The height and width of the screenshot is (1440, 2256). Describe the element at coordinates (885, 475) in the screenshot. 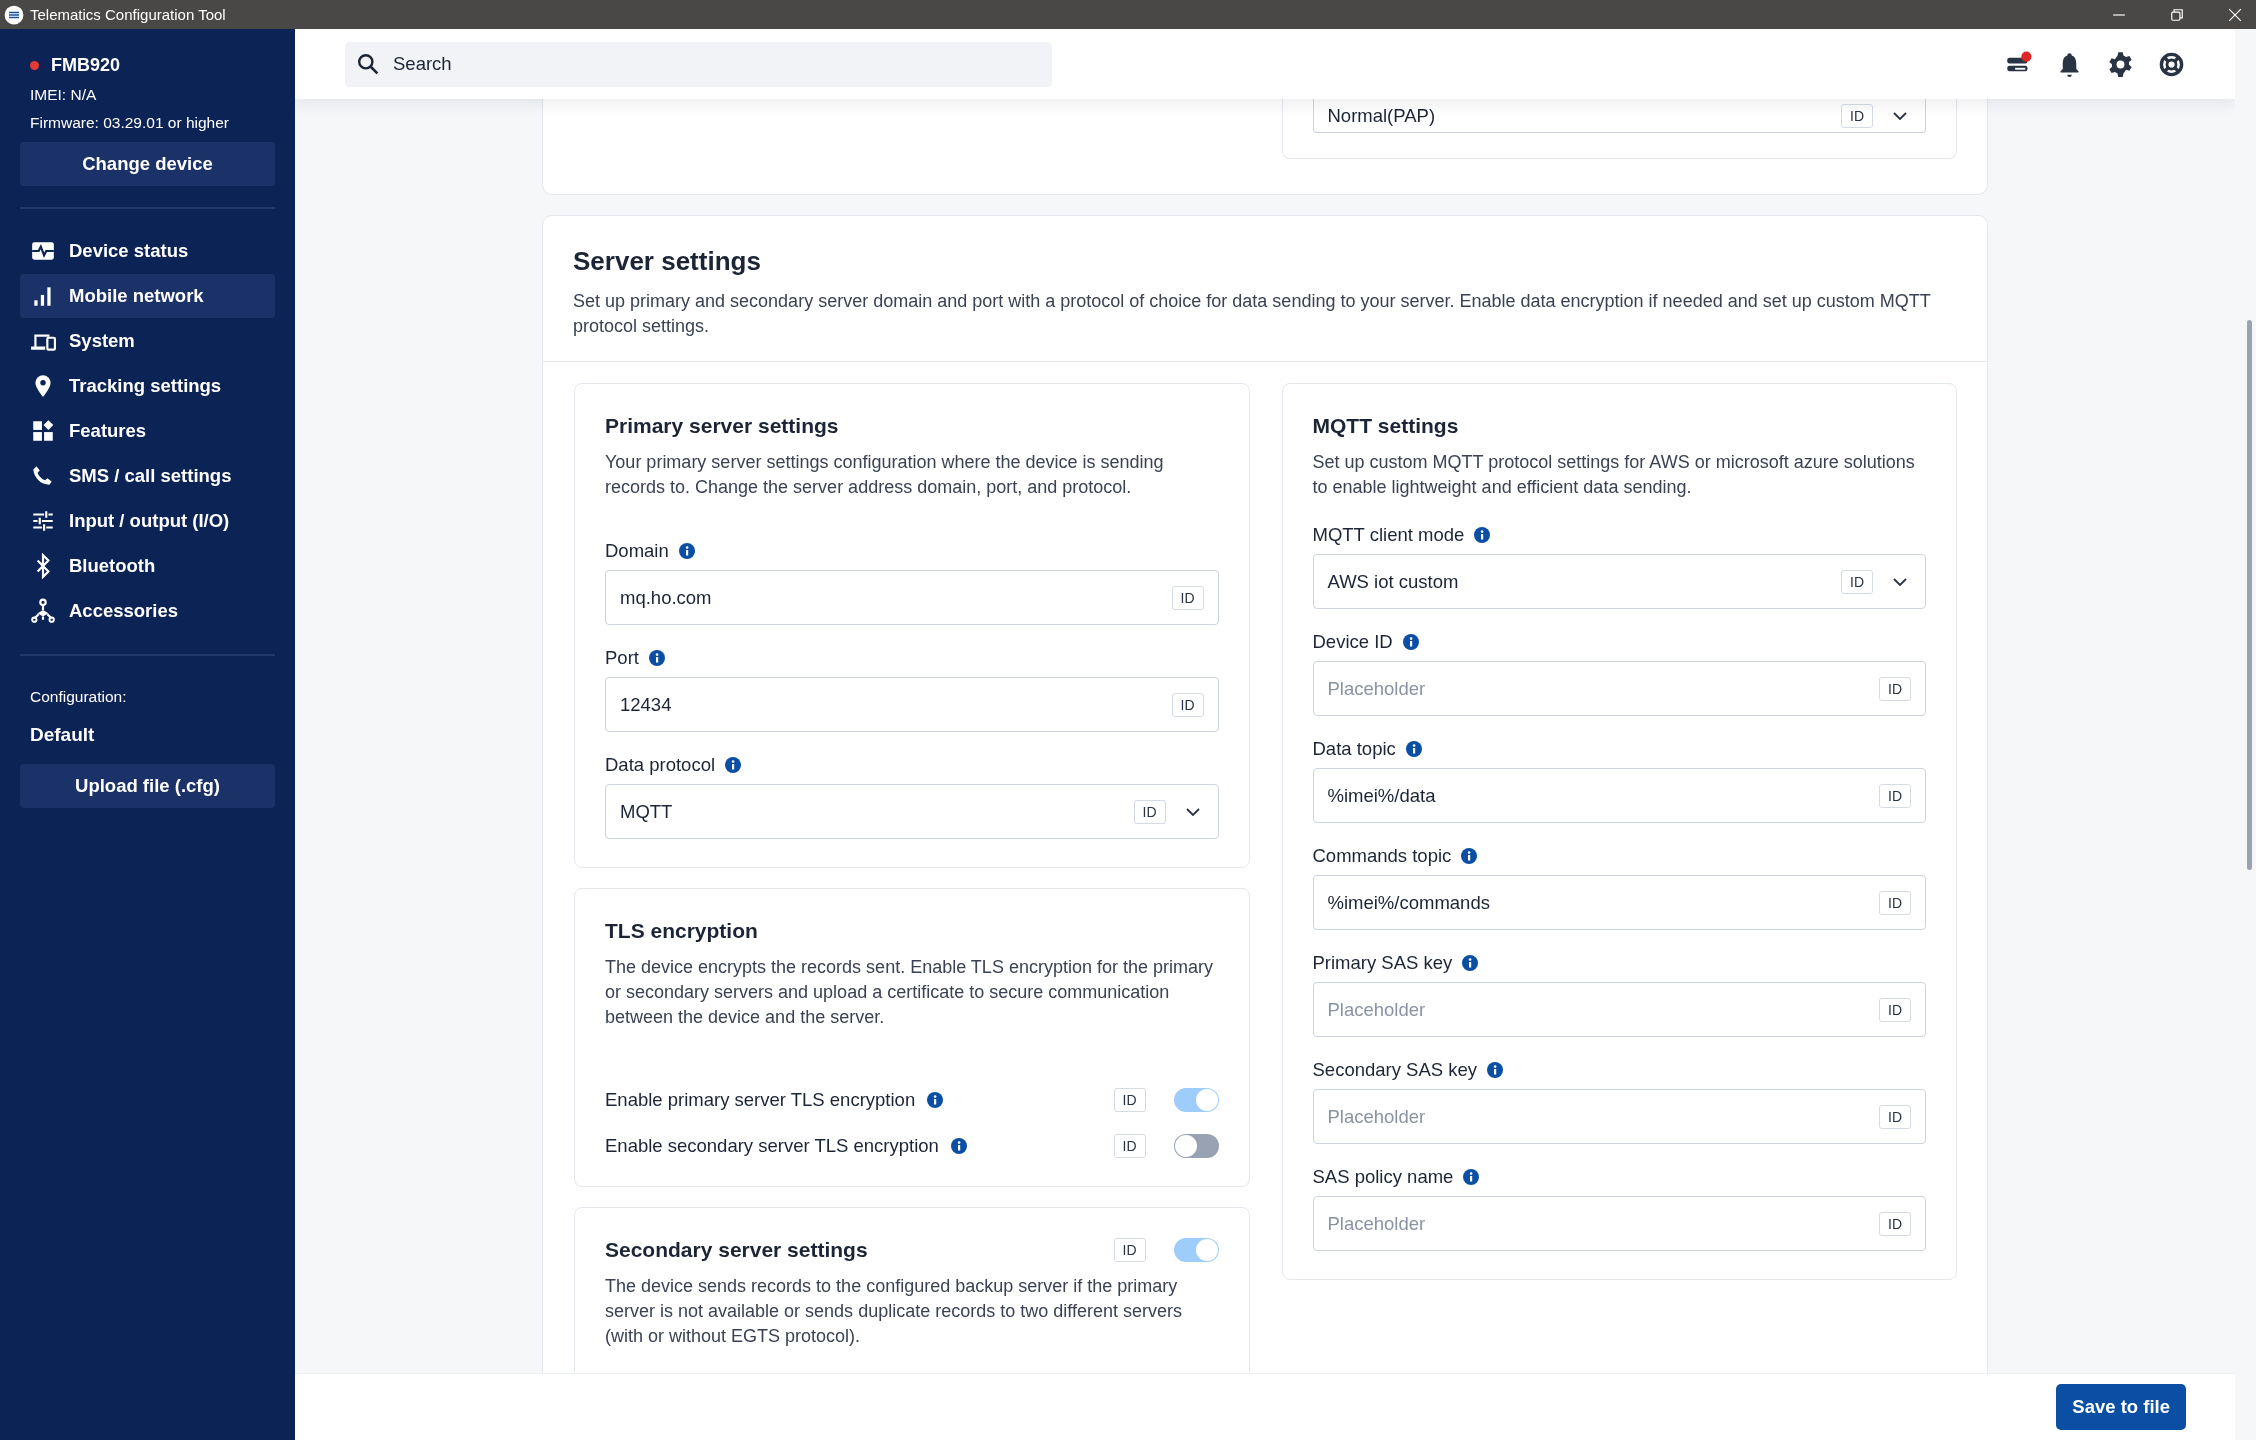

I see `panel-description: Your primary server settings configuration where the device is sending records to. Change the server address domain, port, and protocol.` at that location.